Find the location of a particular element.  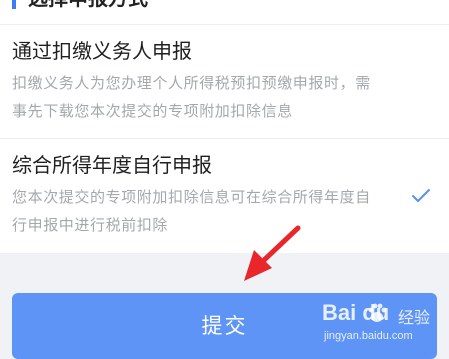

option-title: 通过扣缴义务人申报 is located at coordinates (102, 51).